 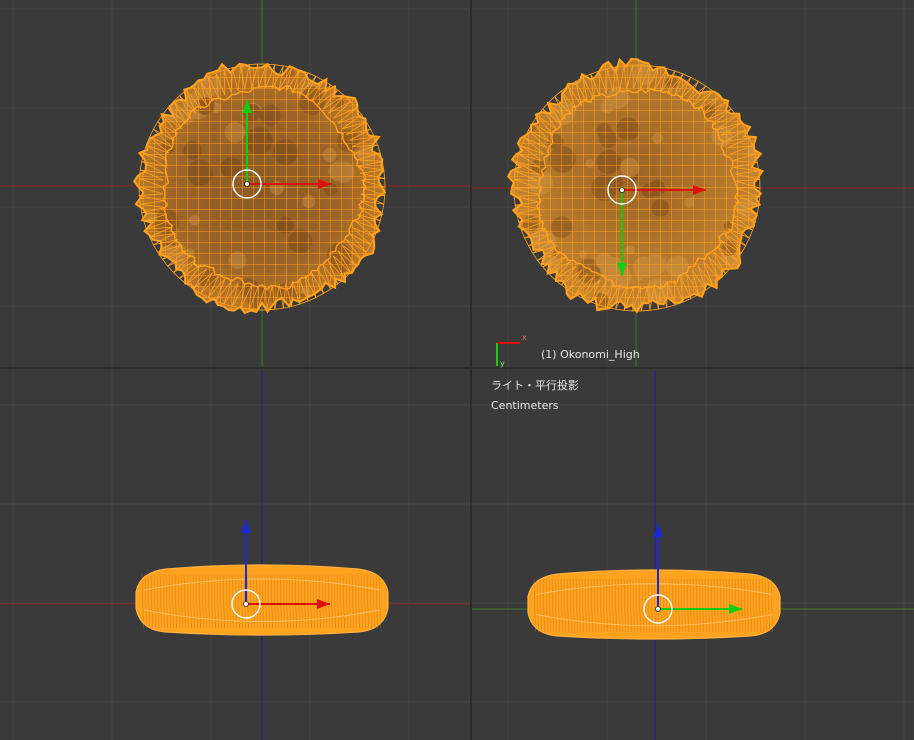 I want to click on okonomi-side-view-mesh, so click(x=654, y=604).